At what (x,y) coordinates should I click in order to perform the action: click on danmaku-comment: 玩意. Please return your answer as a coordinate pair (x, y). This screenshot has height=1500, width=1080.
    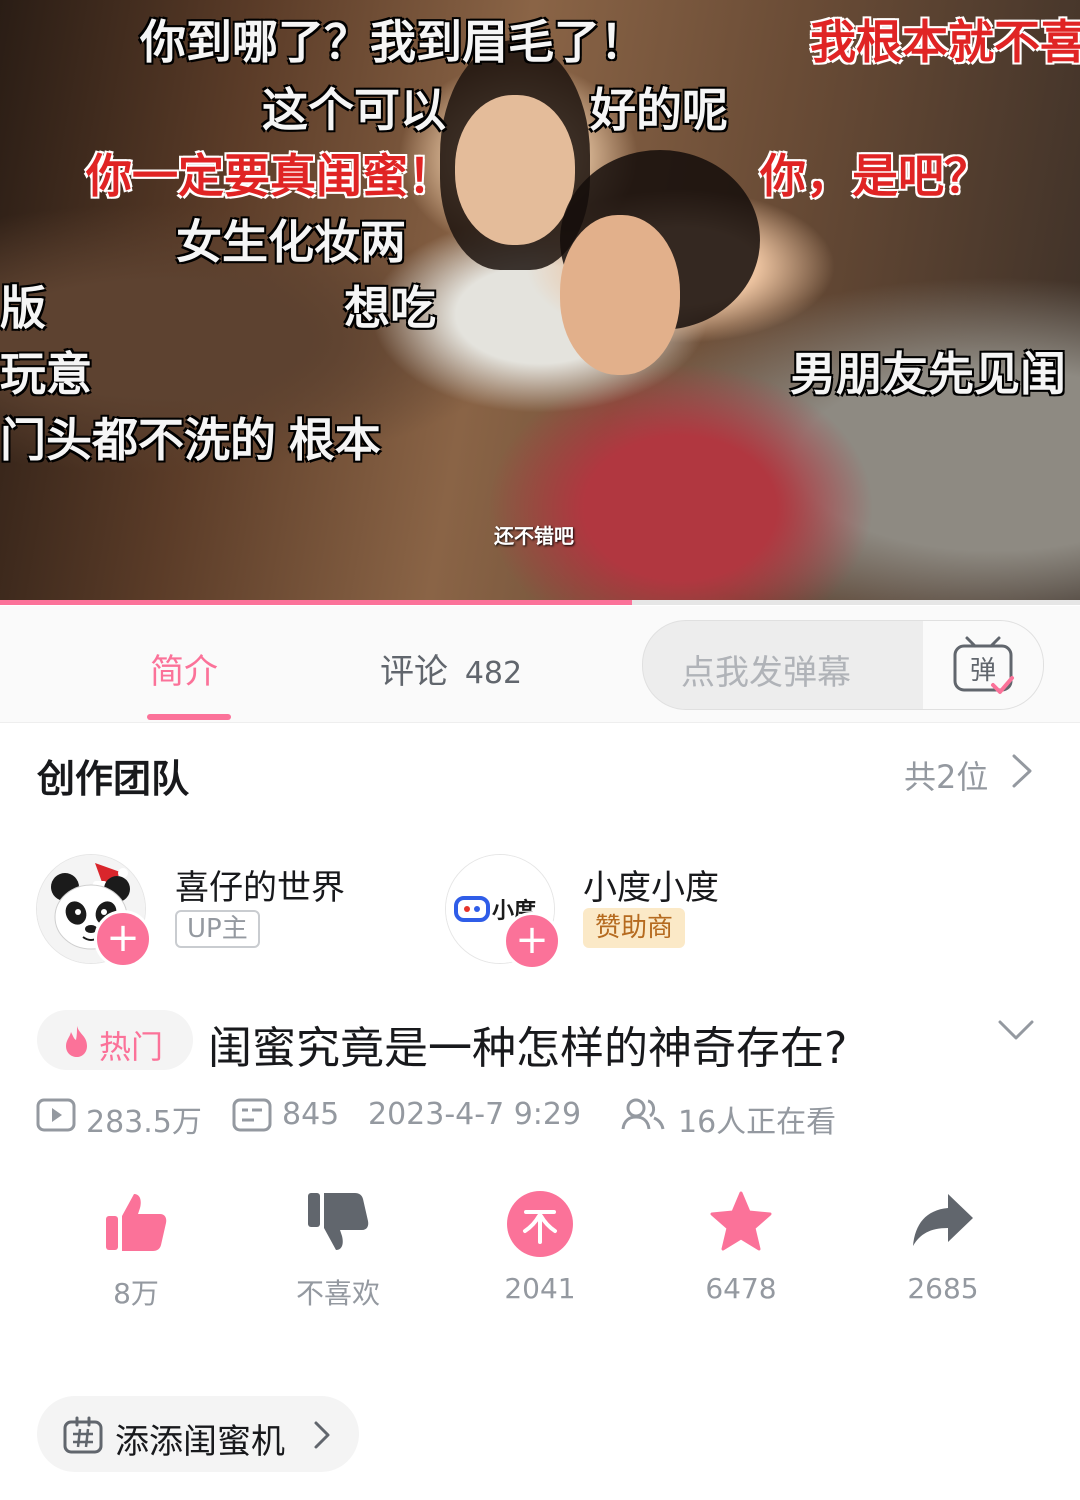
    Looking at the image, I should click on (46, 374).